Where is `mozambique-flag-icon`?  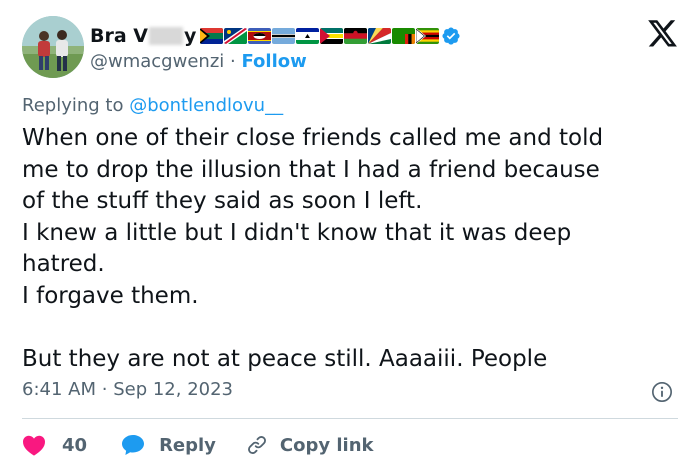
mozambique-flag-icon is located at coordinates (332, 36).